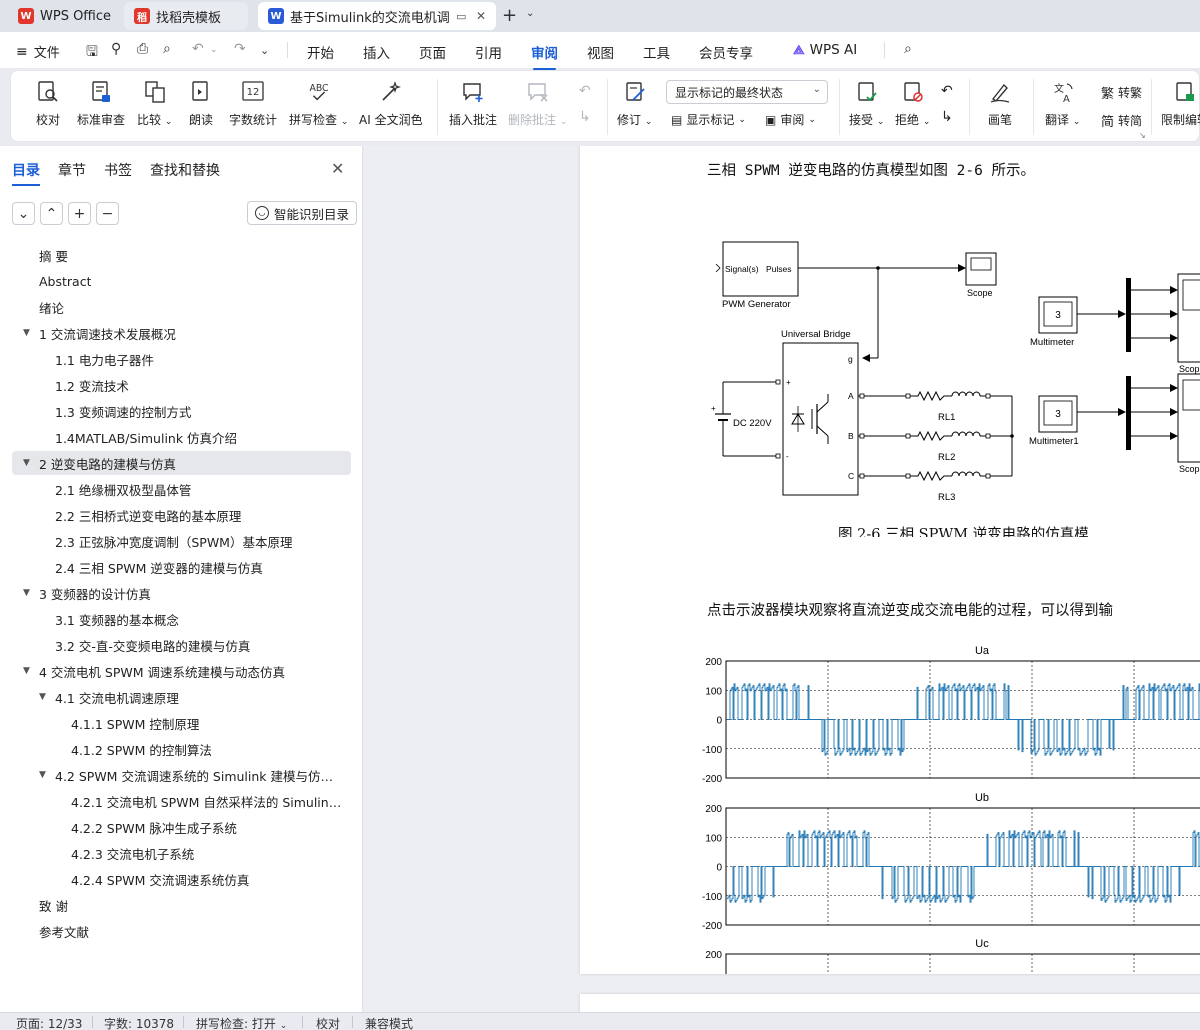  Describe the element at coordinates (175, 905) in the screenshot. I see `toc-item: 致 谢` at that location.